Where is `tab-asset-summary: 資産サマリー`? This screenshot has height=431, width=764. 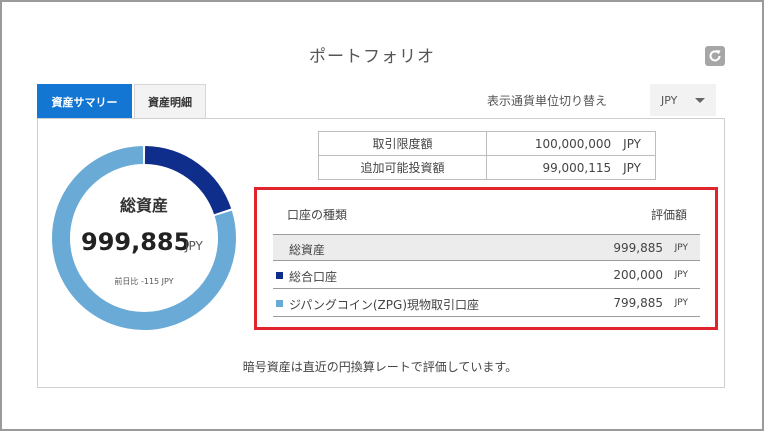 tab-asset-summary: 資産サマリー is located at coordinates (84, 101).